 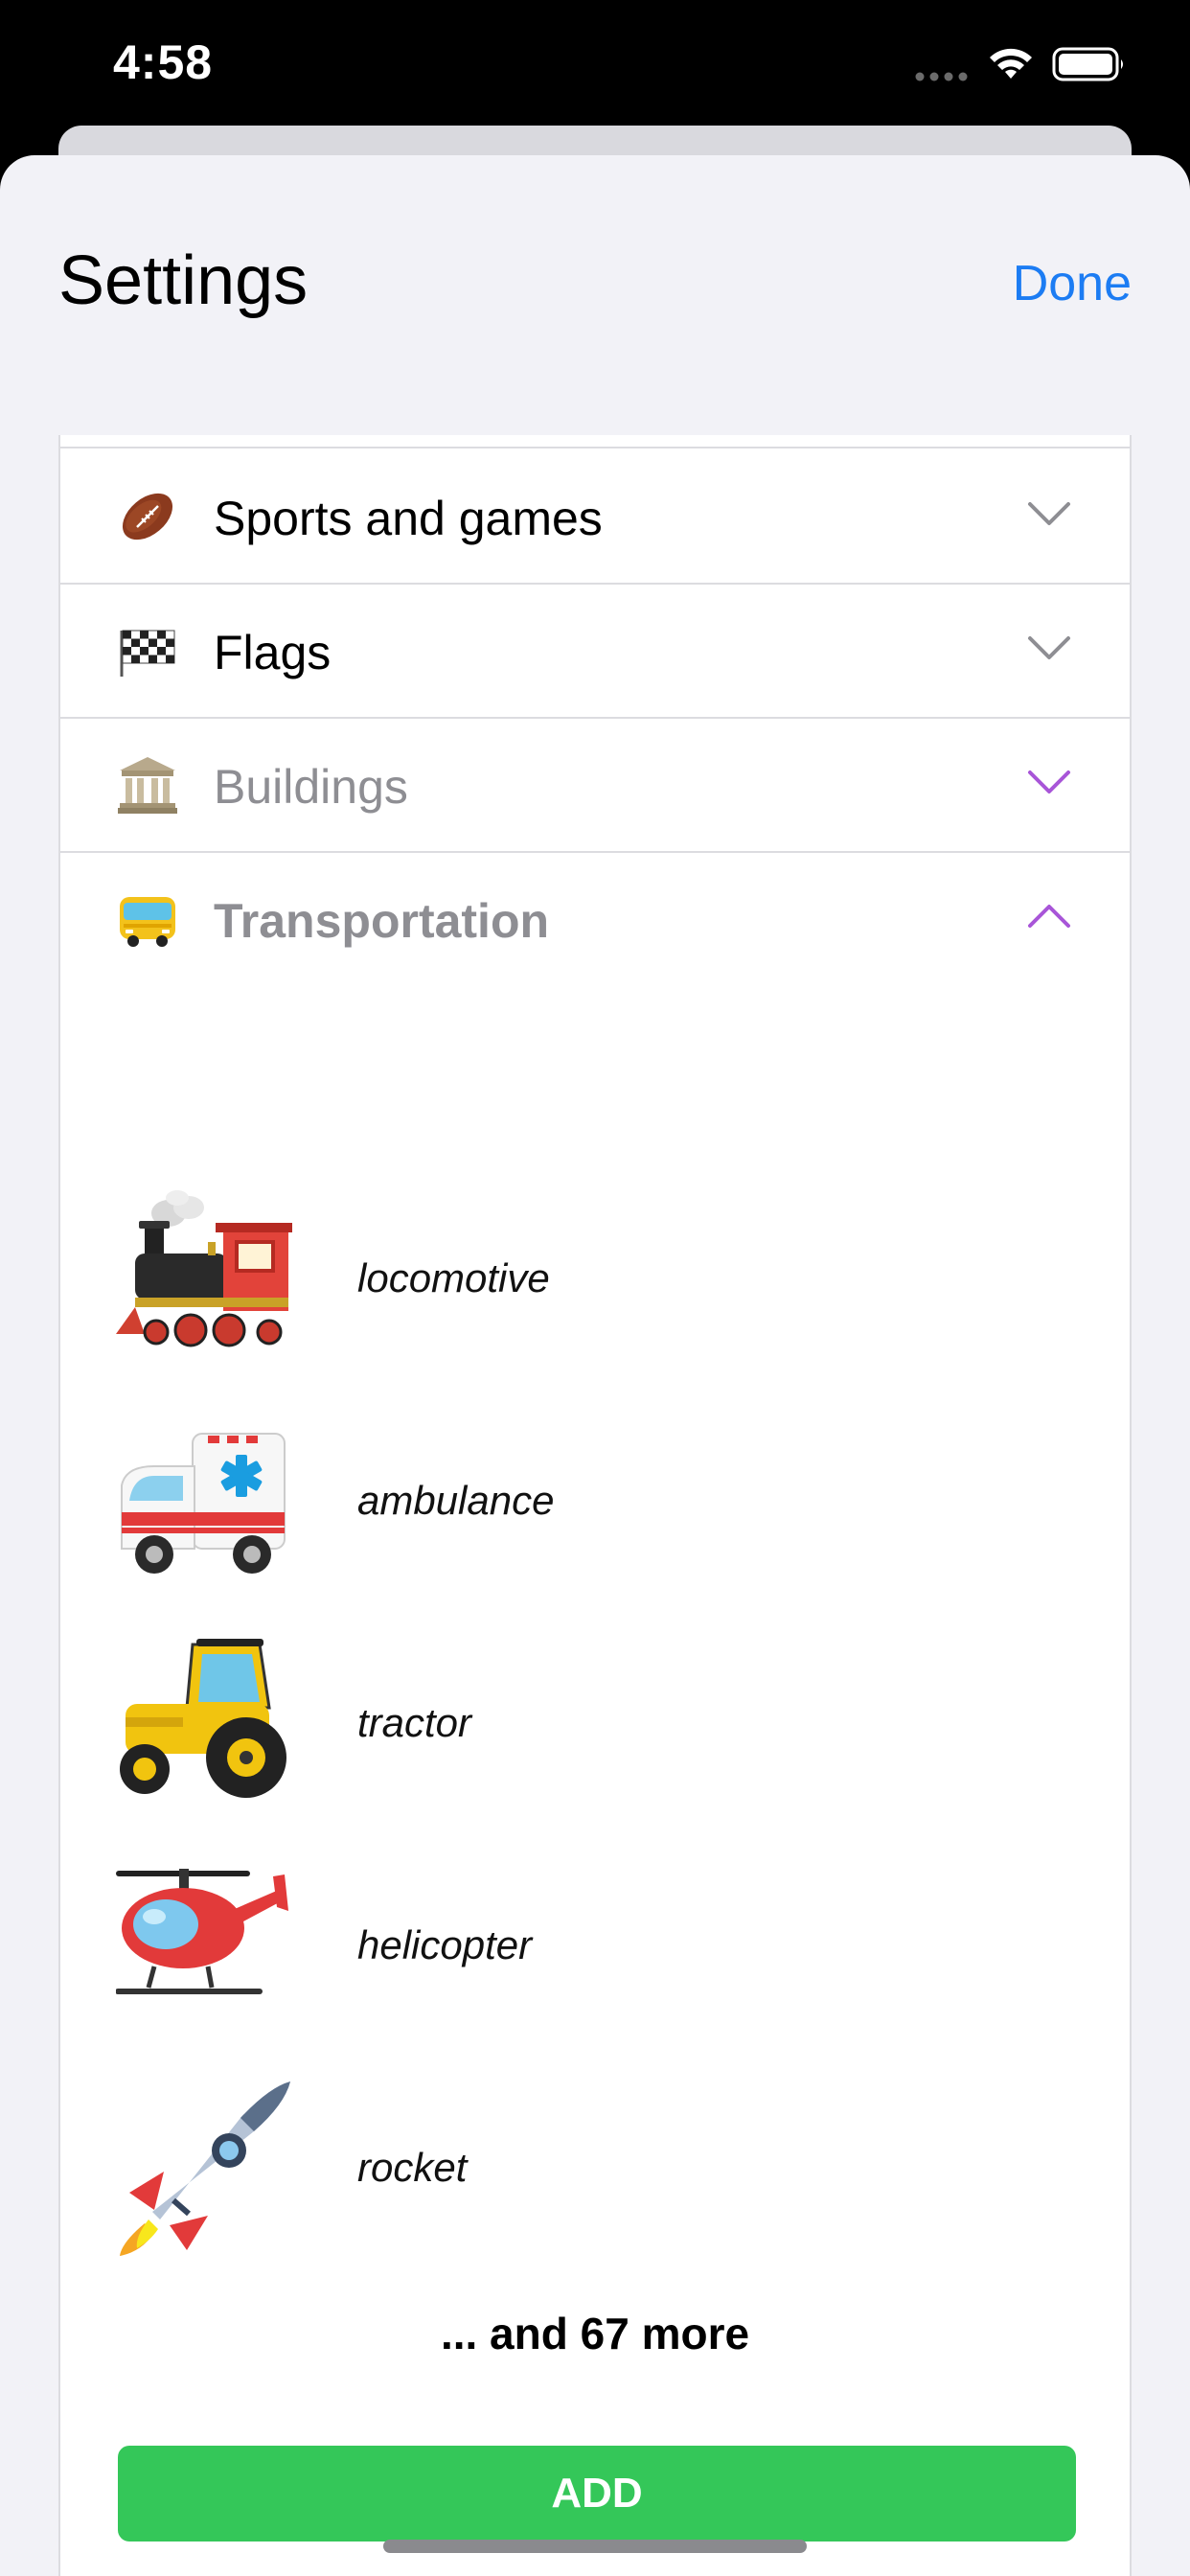 What do you see at coordinates (148, 516) in the screenshot?
I see `football-icon` at bounding box center [148, 516].